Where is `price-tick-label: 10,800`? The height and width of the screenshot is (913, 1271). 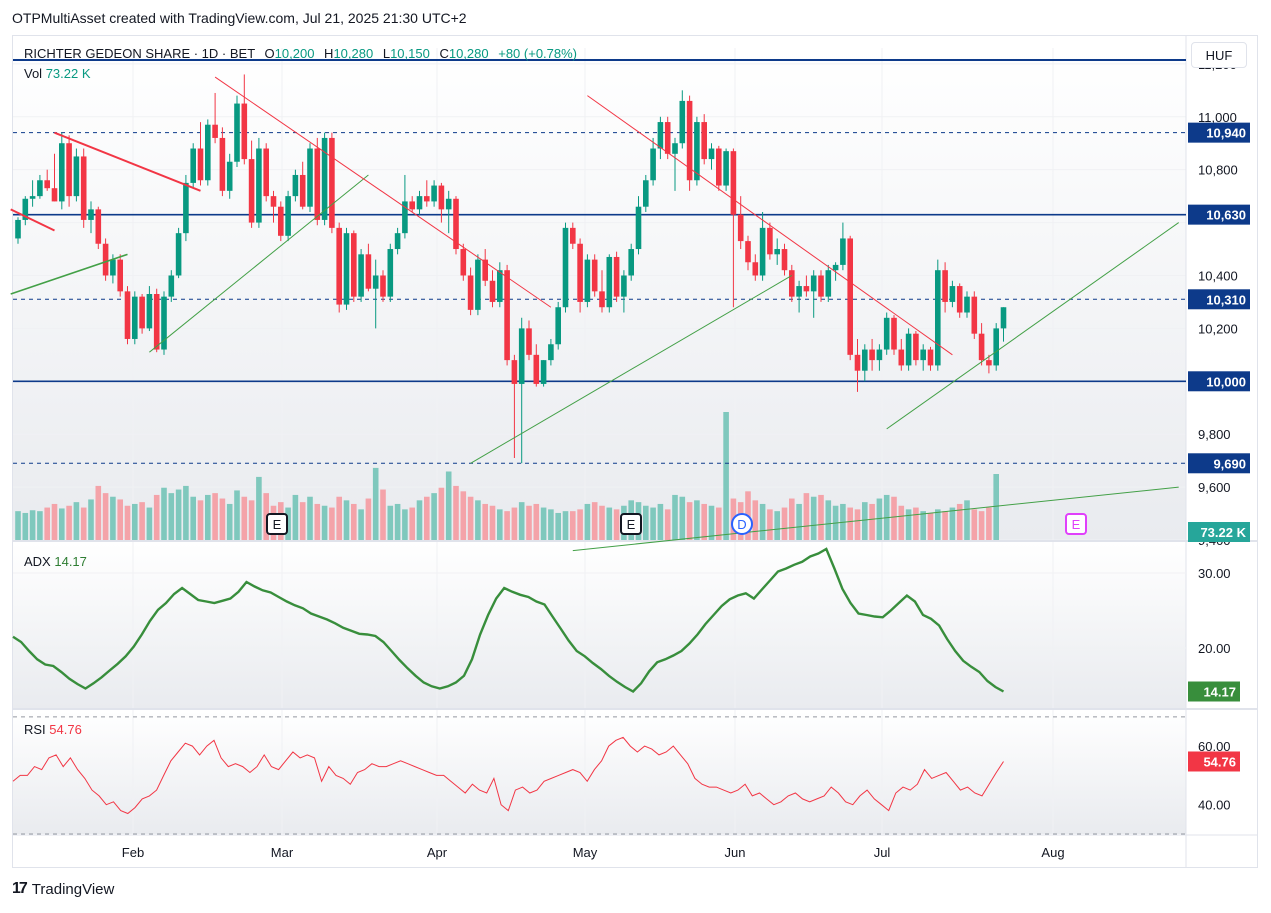
price-tick-label: 10,800 is located at coordinates (1218, 170).